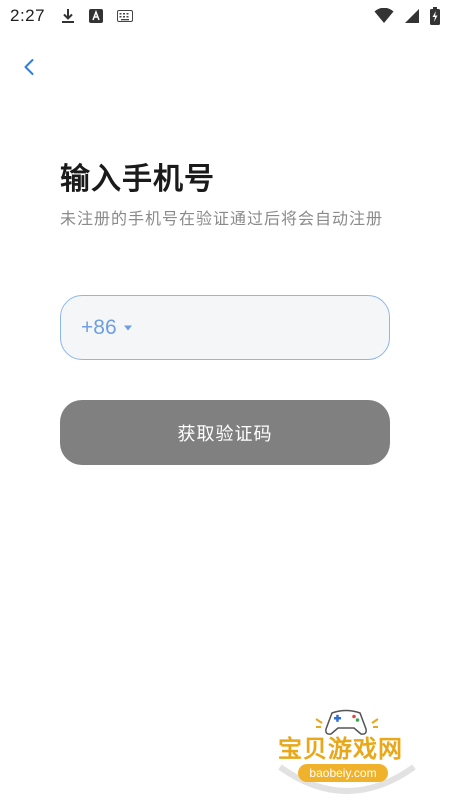  What do you see at coordinates (225, 432) in the screenshot?
I see `get-verification-code-button: 获取验证码` at bounding box center [225, 432].